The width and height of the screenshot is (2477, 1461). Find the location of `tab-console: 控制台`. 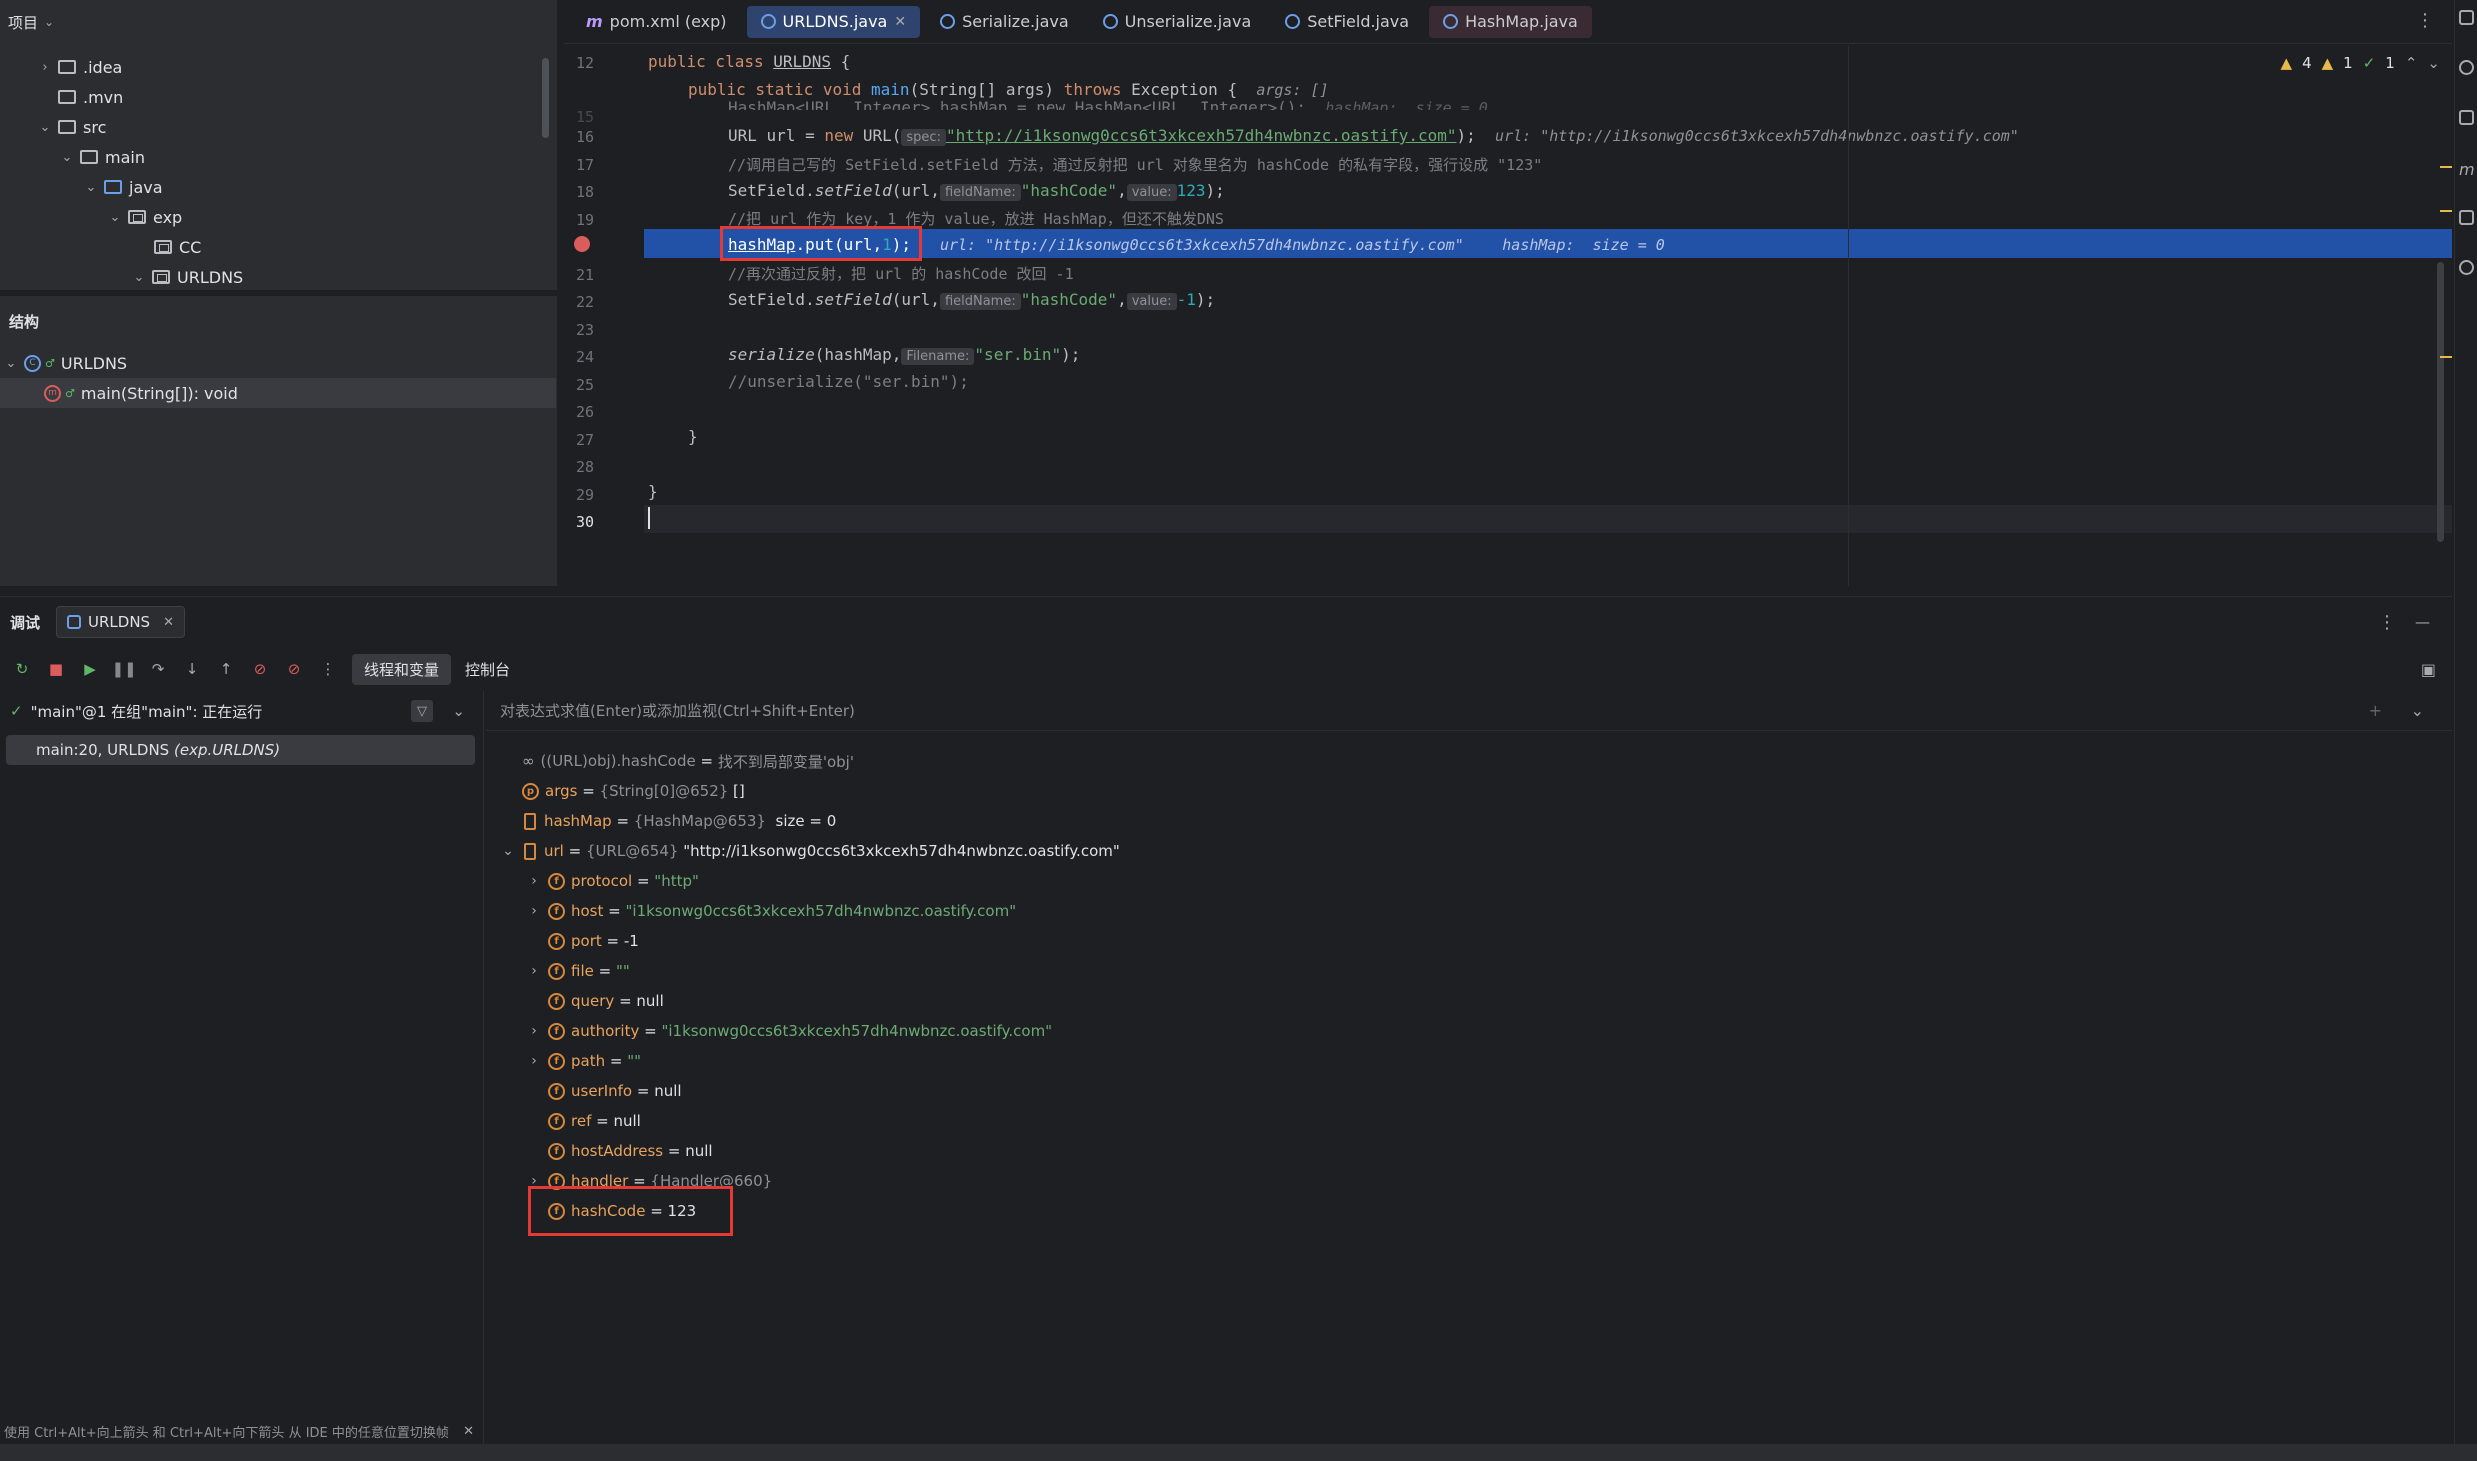

tab-console: 控制台 is located at coordinates (487, 669).